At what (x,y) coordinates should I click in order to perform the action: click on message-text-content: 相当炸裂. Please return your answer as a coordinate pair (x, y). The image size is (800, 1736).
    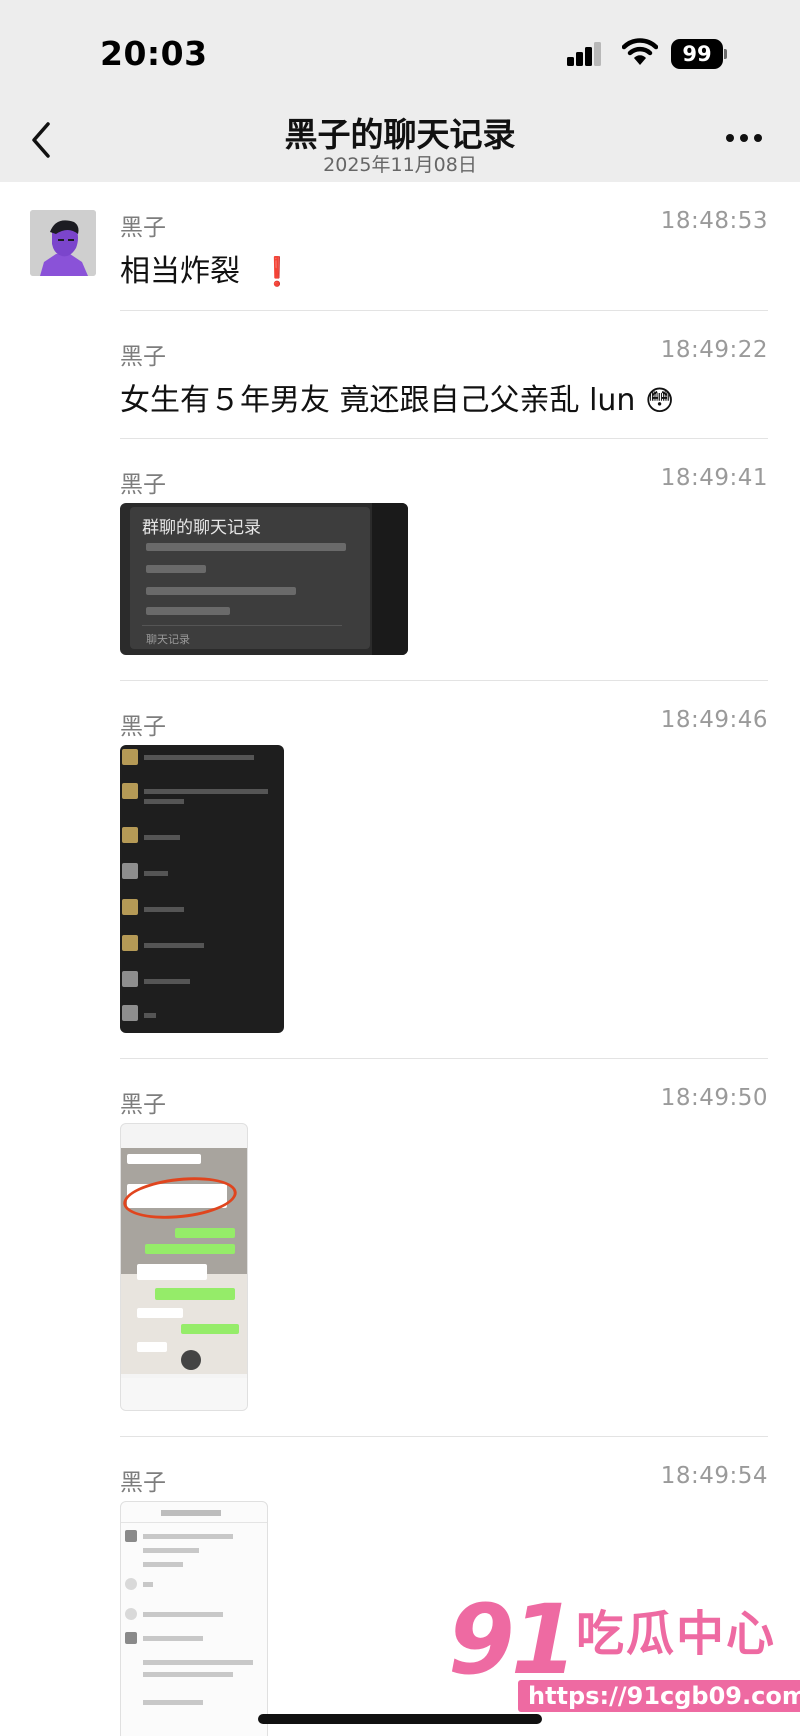
    Looking at the image, I should click on (180, 271).